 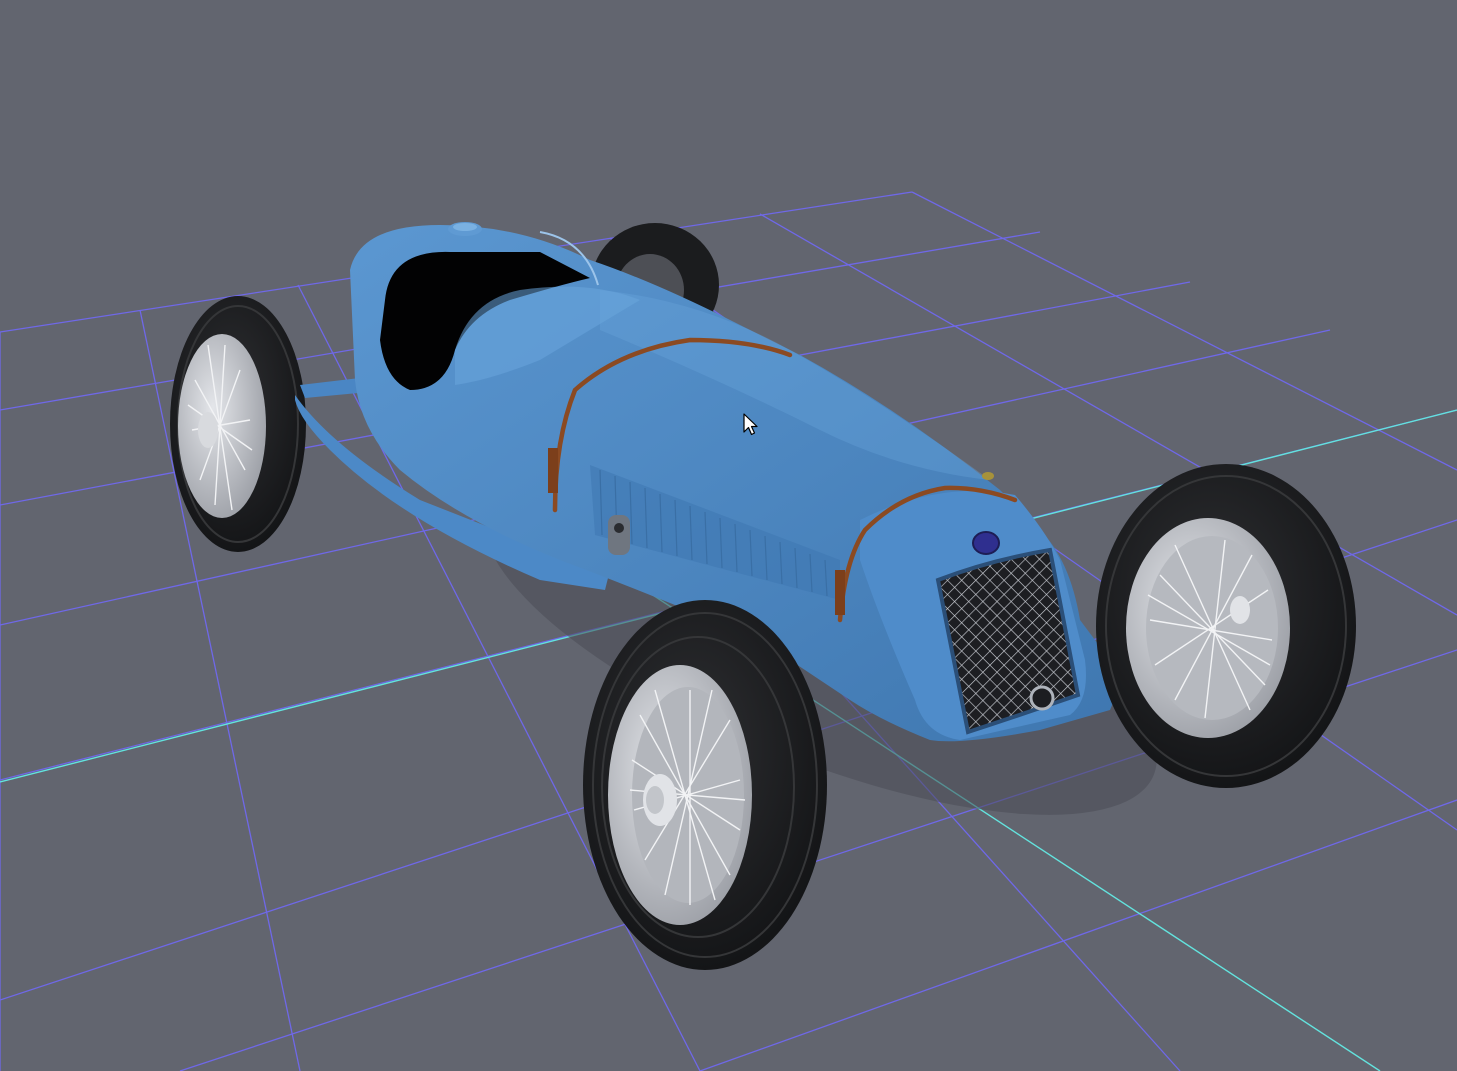 What do you see at coordinates (1226, 626) in the screenshot?
I see `front-right-wheel` at bounding box center [1226, 626].